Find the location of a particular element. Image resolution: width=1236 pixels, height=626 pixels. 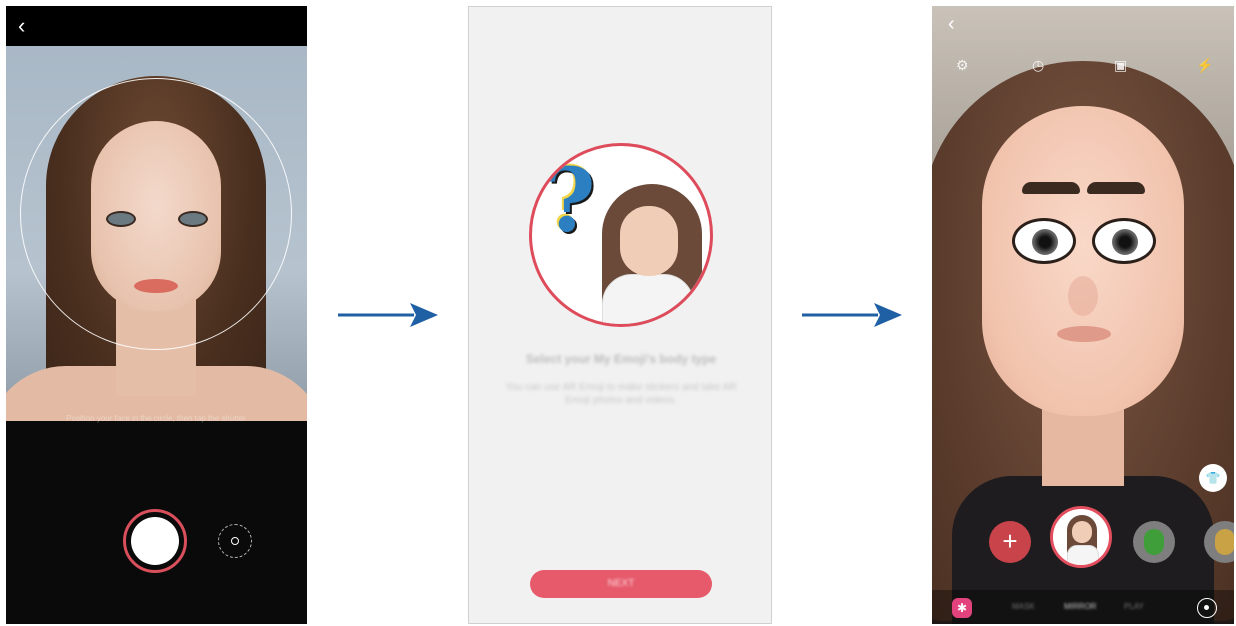

avatar-preview-circle: ? is located at coordinates (621, 235).